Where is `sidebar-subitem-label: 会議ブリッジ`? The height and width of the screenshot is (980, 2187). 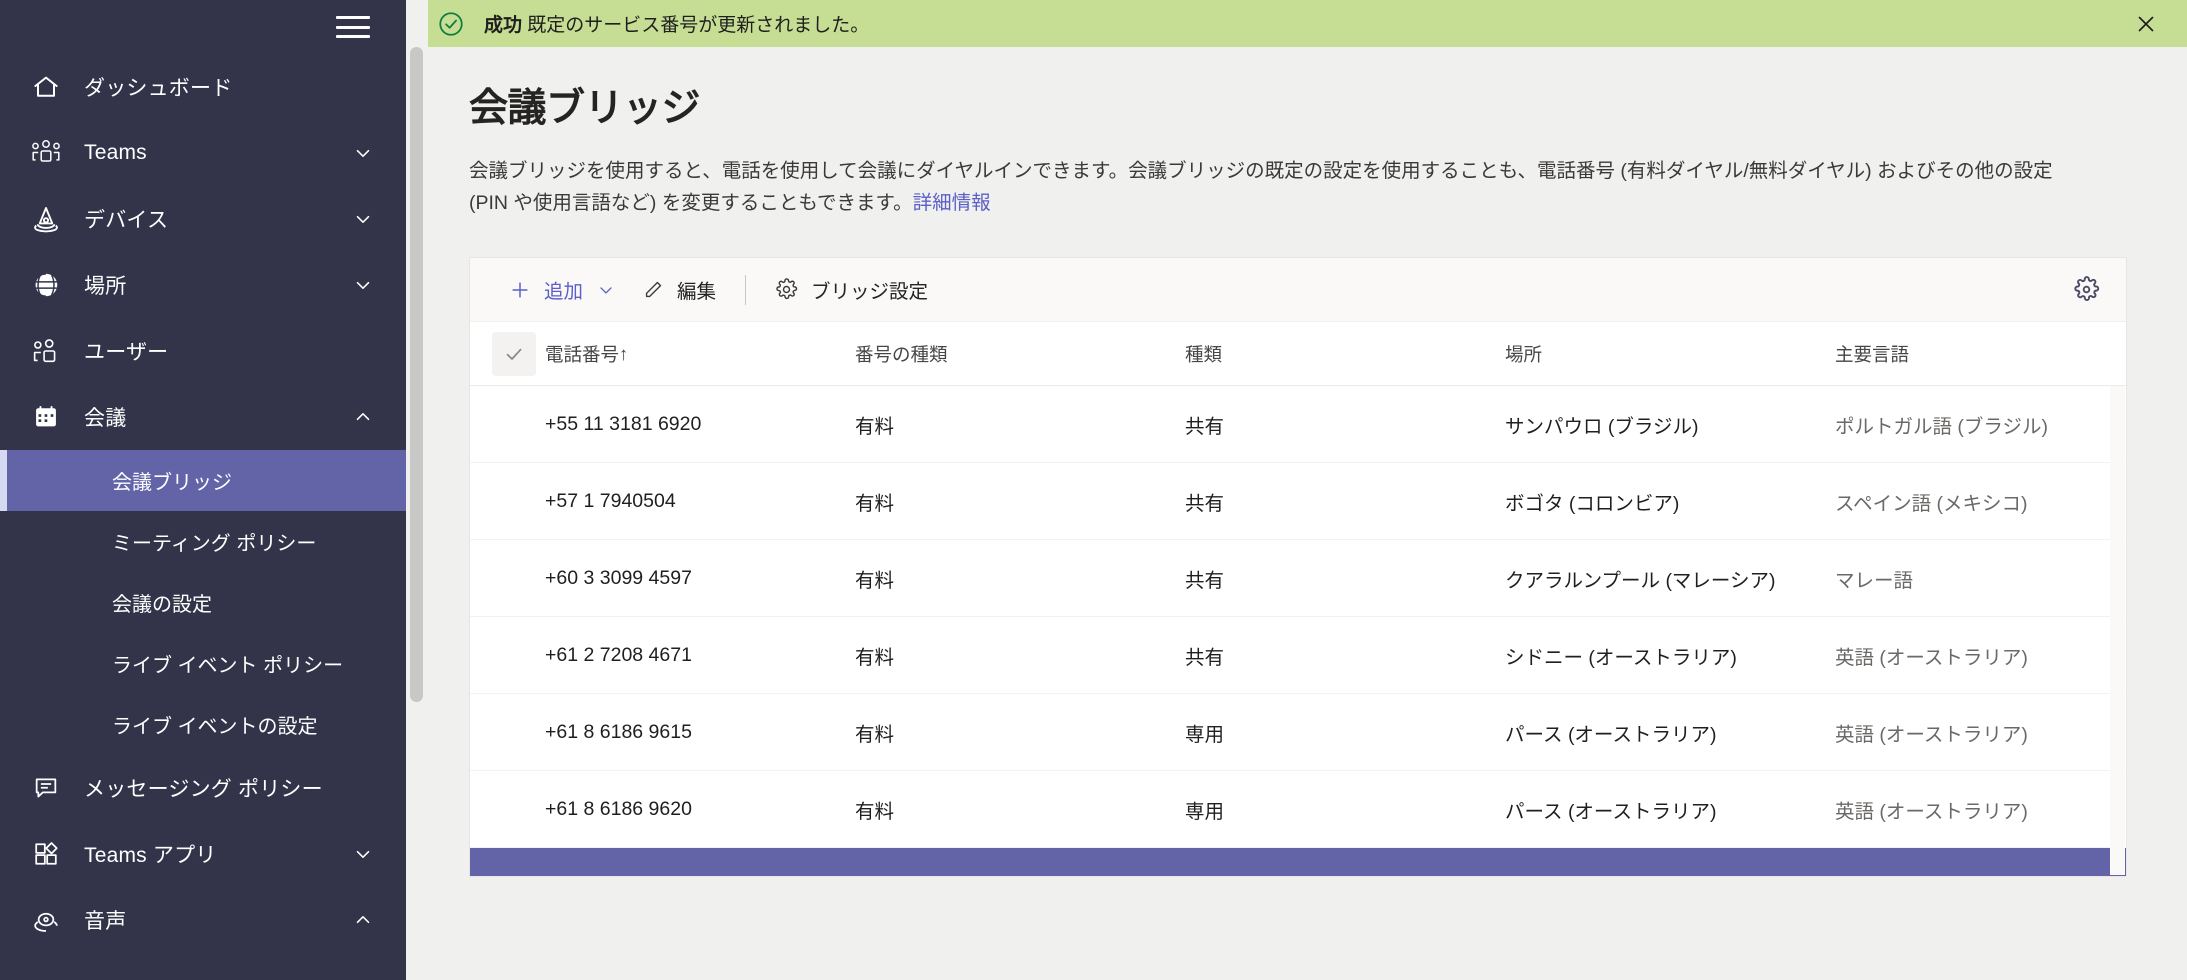 sidebar-subitem-label: 会議ブリッジ is located at coordinates (172, 483).